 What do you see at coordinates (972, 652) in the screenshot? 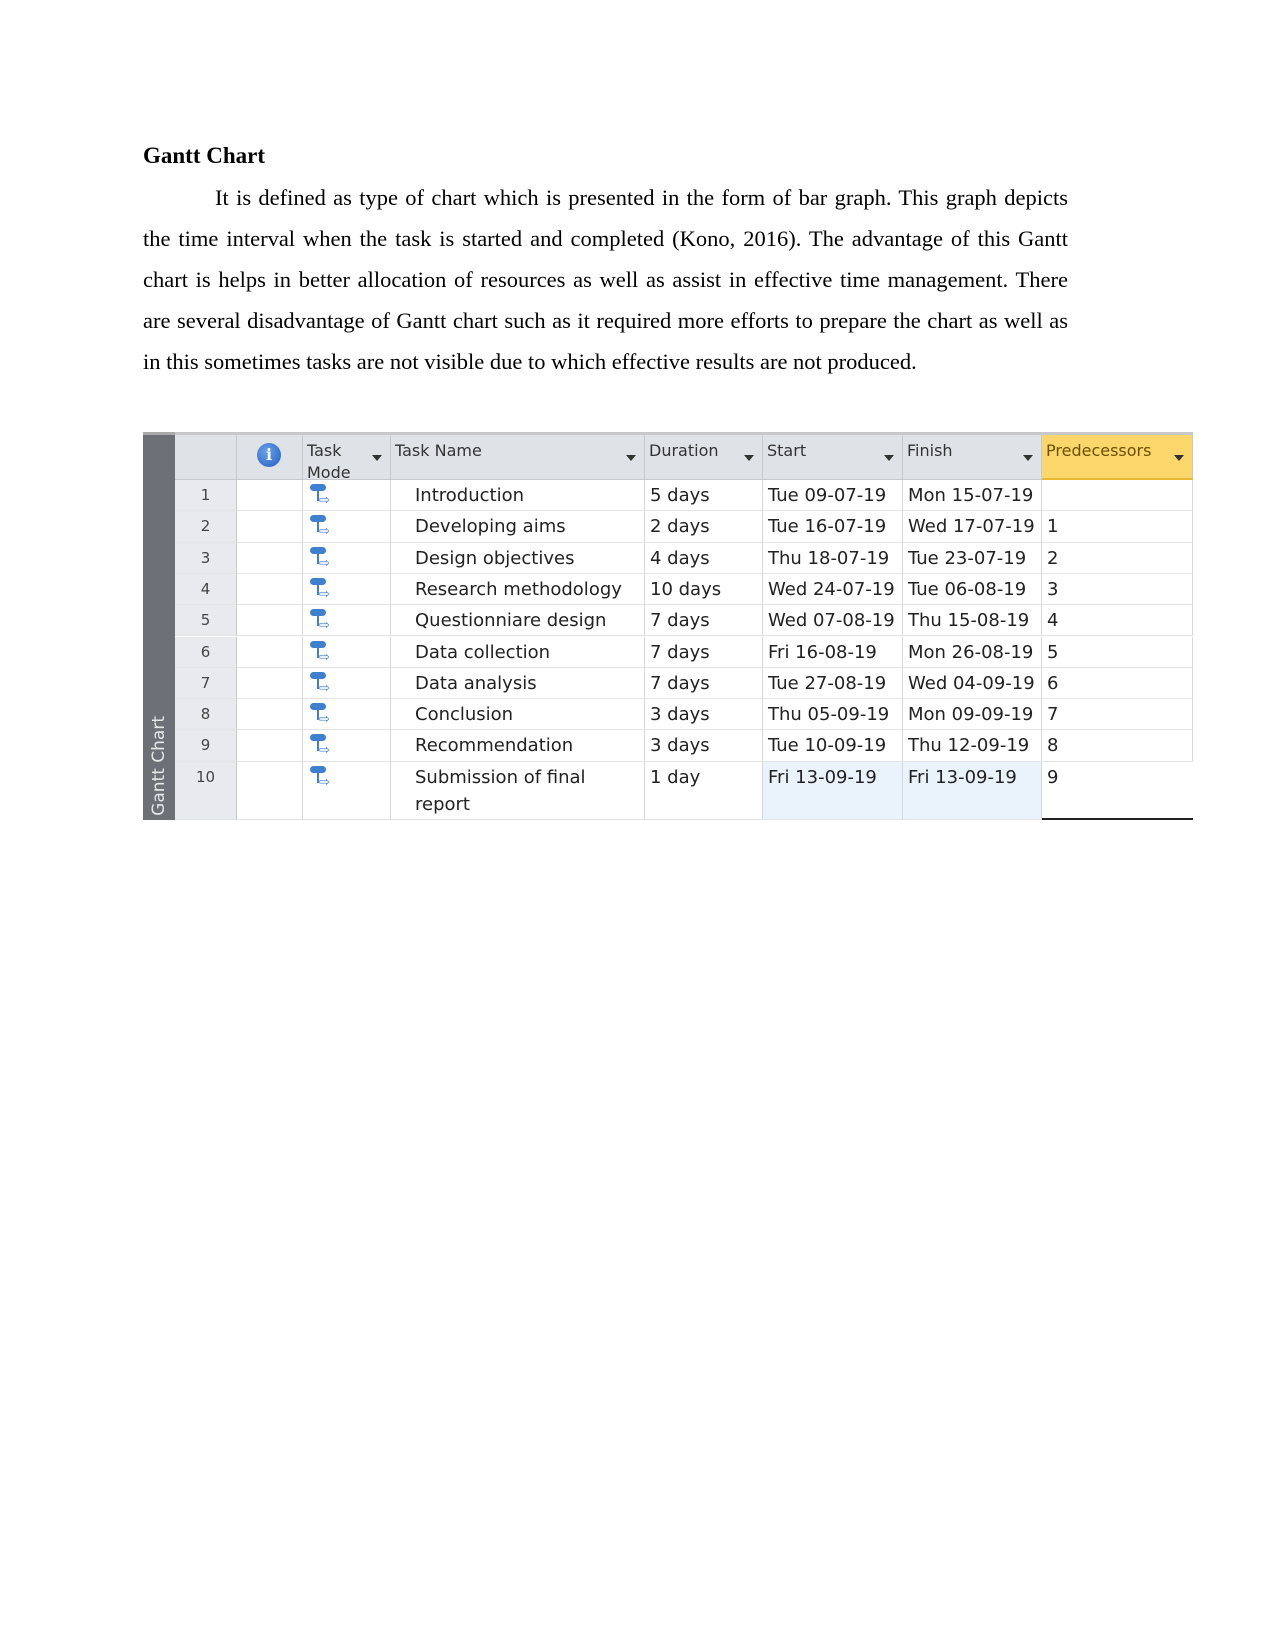
I see `finish-cell: Mon 26-08-19` at bounding box center [972, 652].